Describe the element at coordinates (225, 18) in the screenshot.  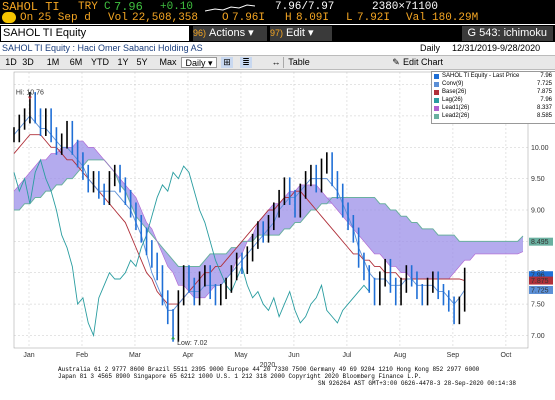
I see `open-label: O` at that location.